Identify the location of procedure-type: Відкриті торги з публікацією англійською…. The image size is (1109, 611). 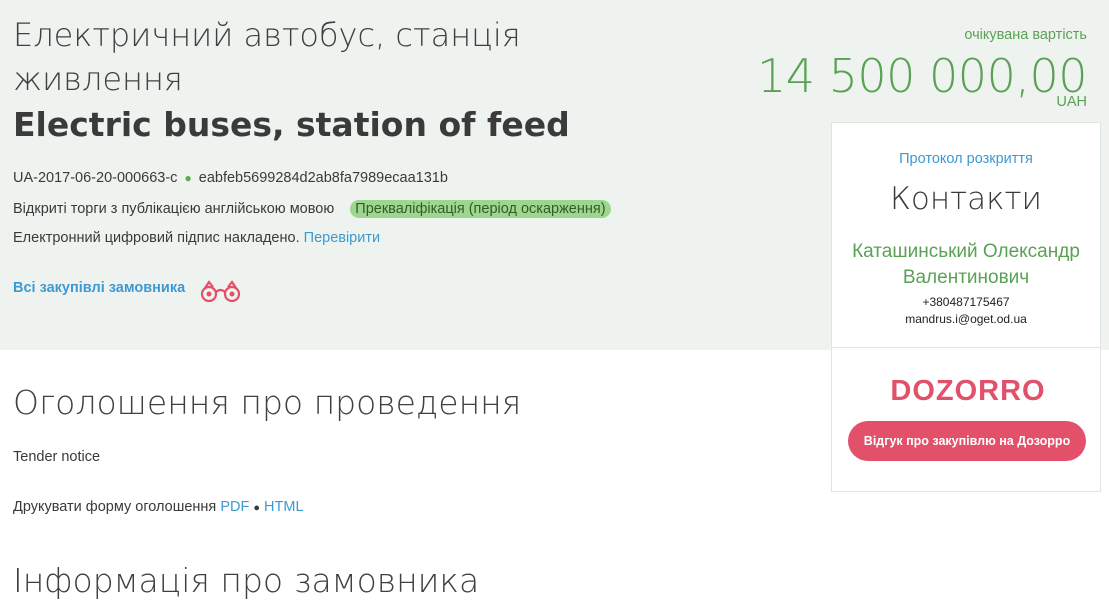
(174, 209).